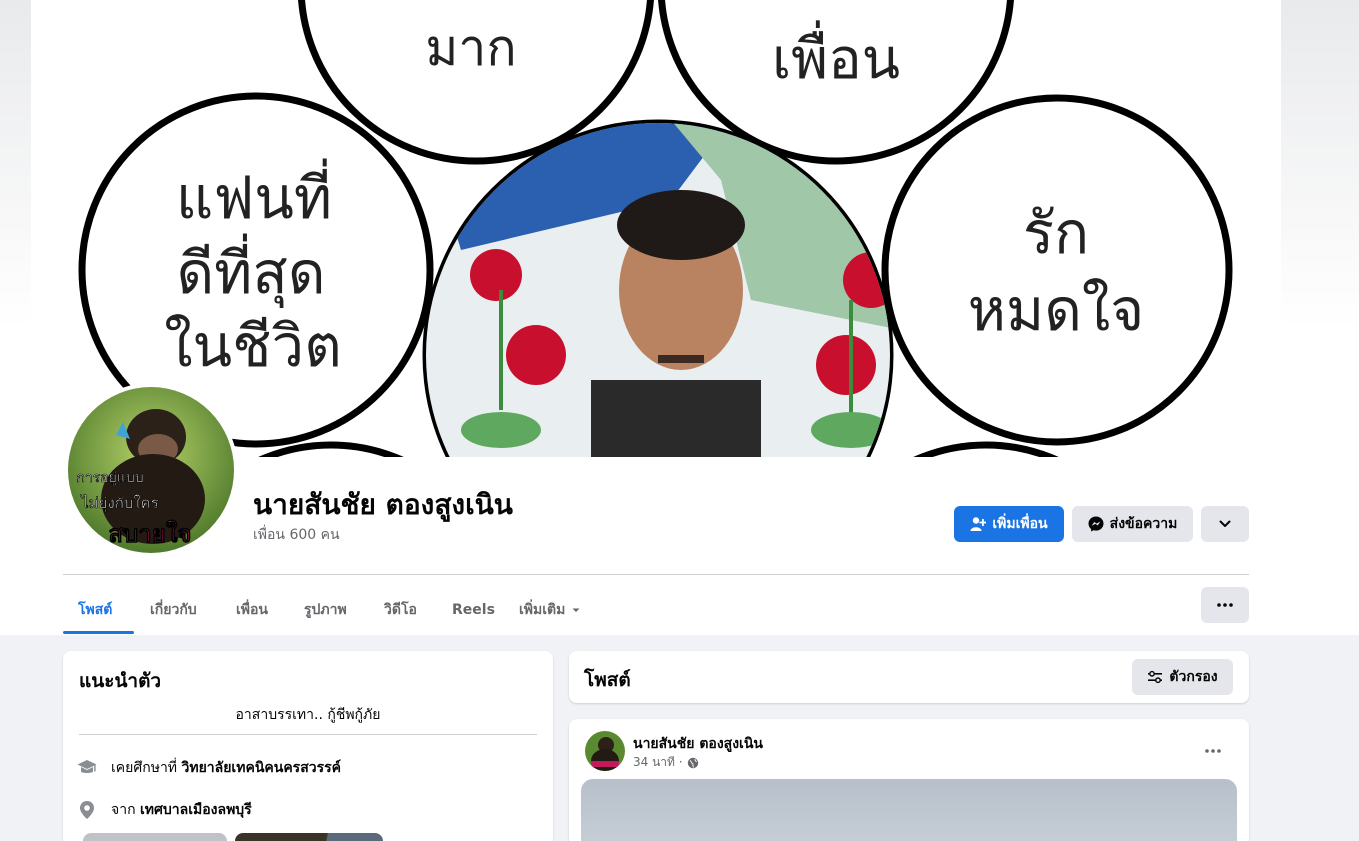  What do you see at coordinates (978, 524) in the screenshot?
I see `add-friend-icon` at bounding box center [978, 524].